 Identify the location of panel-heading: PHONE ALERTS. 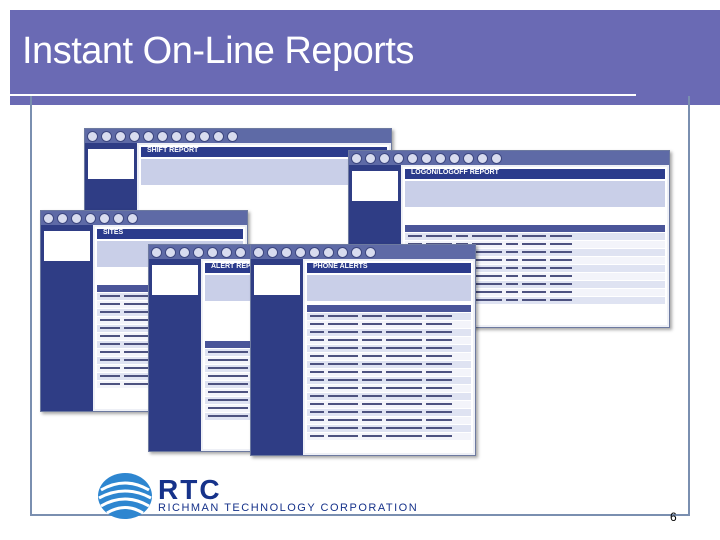
(389, 268).